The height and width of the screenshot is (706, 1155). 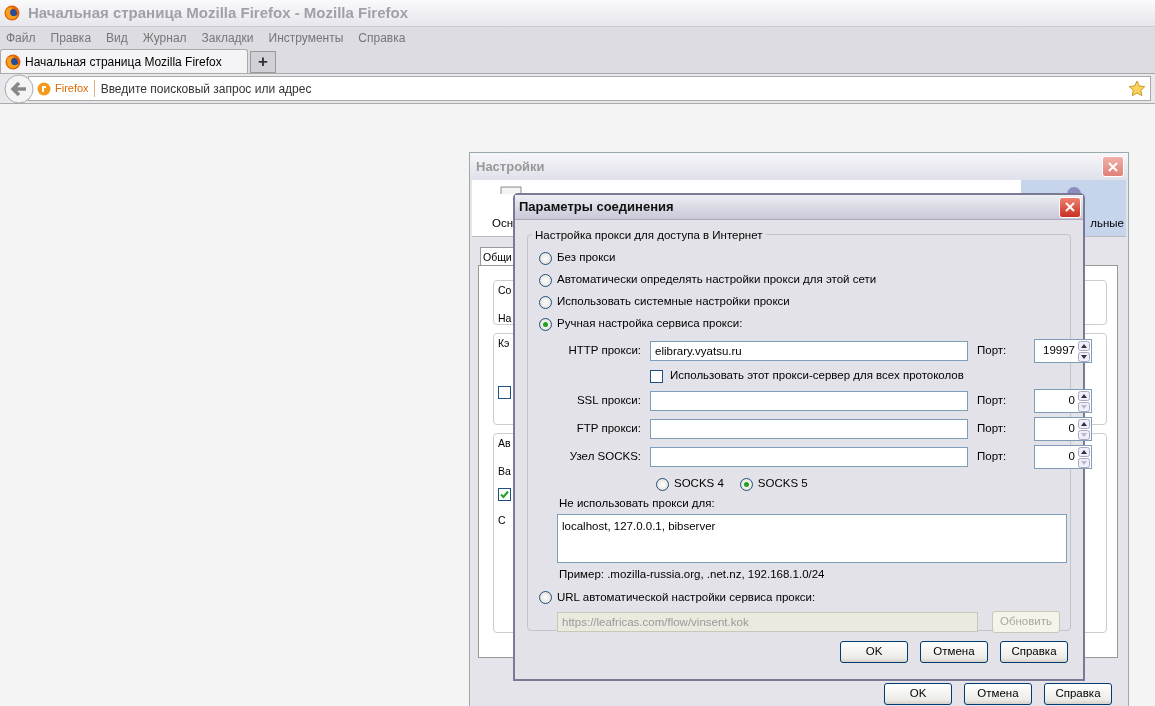 What do you see at coordinates (1137, 88) in the screenshot?
I see `star-icon` at bounding box center [1137, 88].